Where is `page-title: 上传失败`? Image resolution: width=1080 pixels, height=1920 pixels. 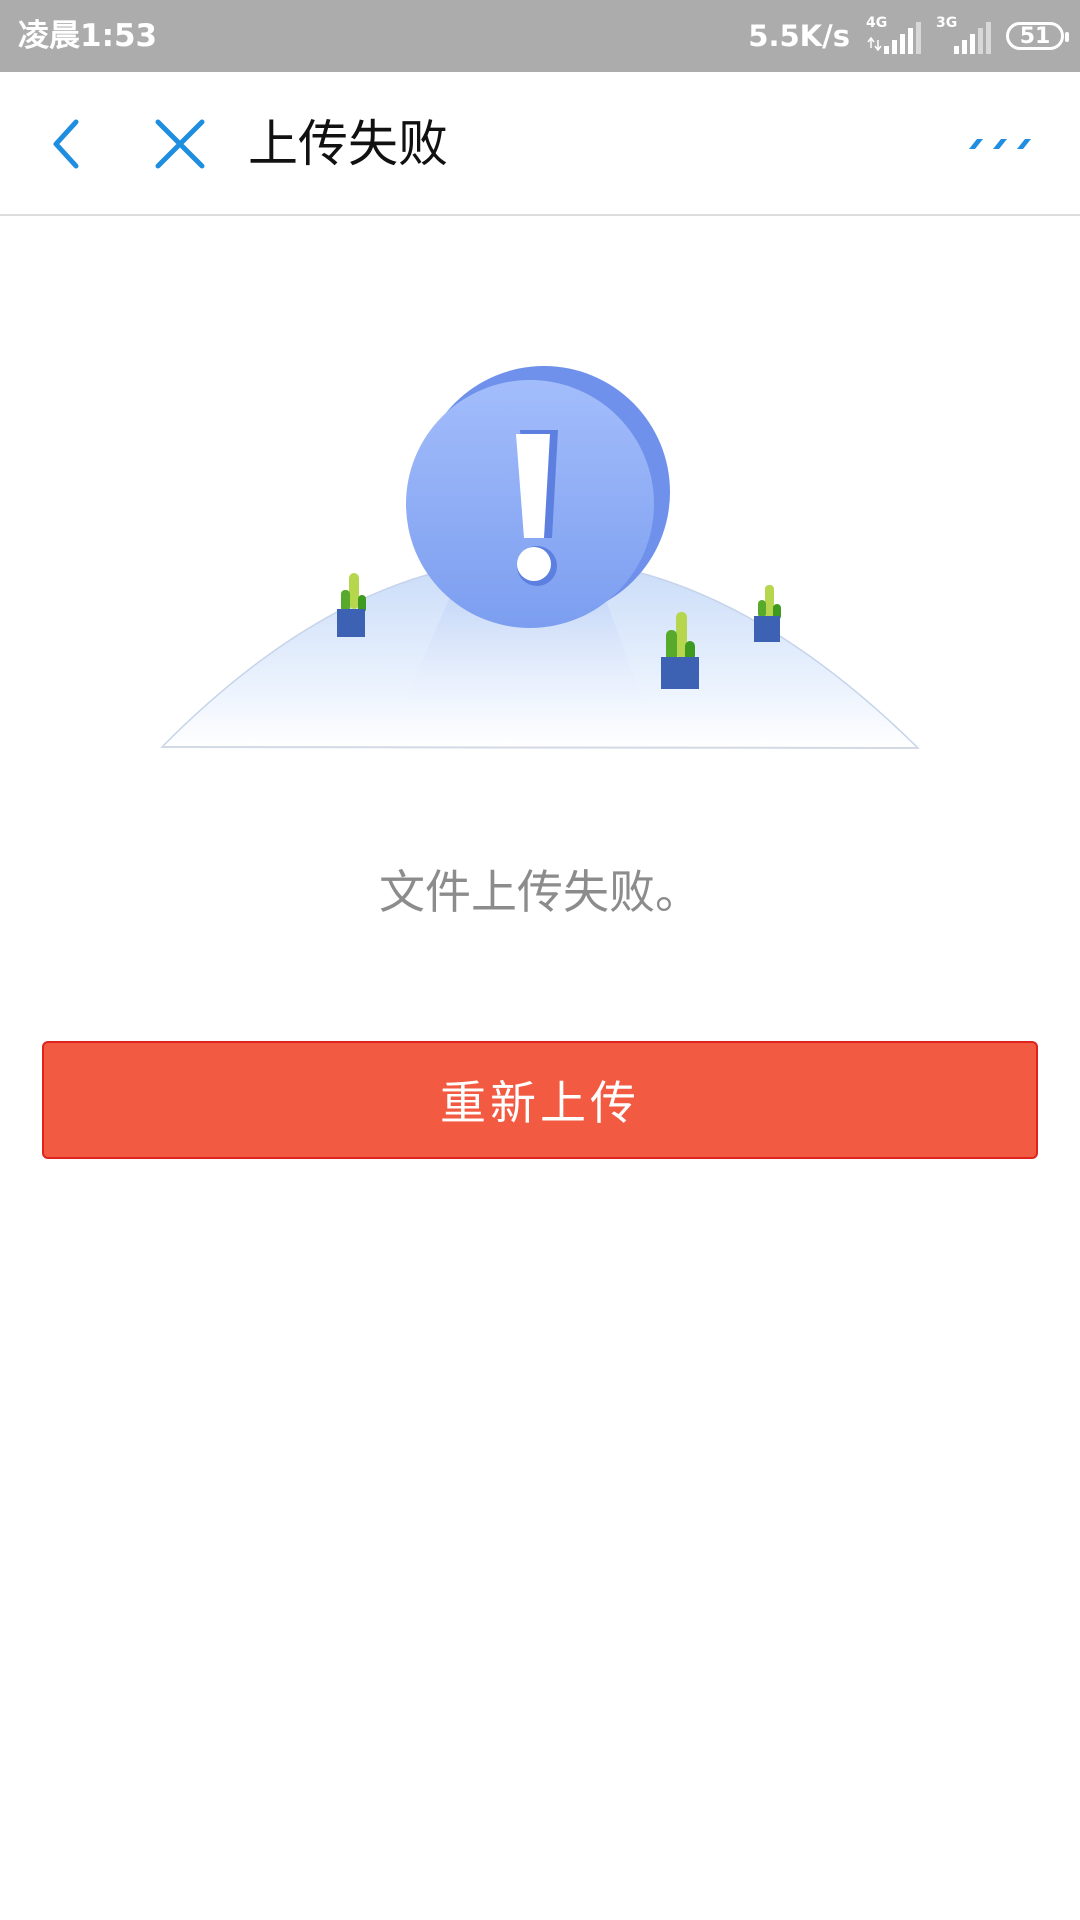 page-title: 上传失败 is located at coordinates (348, 144).